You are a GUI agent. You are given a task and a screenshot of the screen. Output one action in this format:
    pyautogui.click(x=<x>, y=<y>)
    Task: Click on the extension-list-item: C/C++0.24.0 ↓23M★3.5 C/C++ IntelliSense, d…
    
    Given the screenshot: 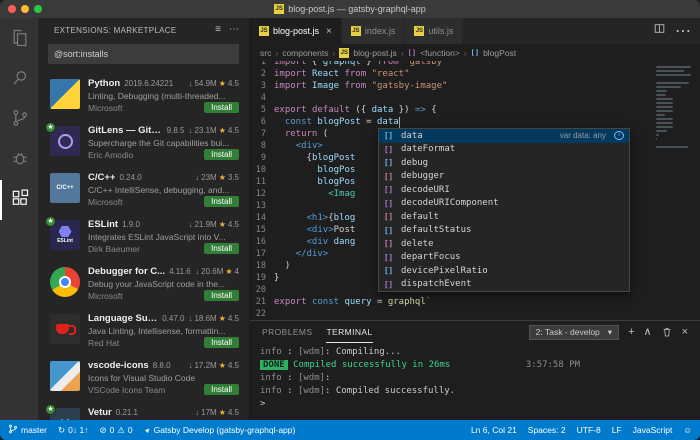 What is the action you would take?
    pyautogui.click(x=143, y=189)
    